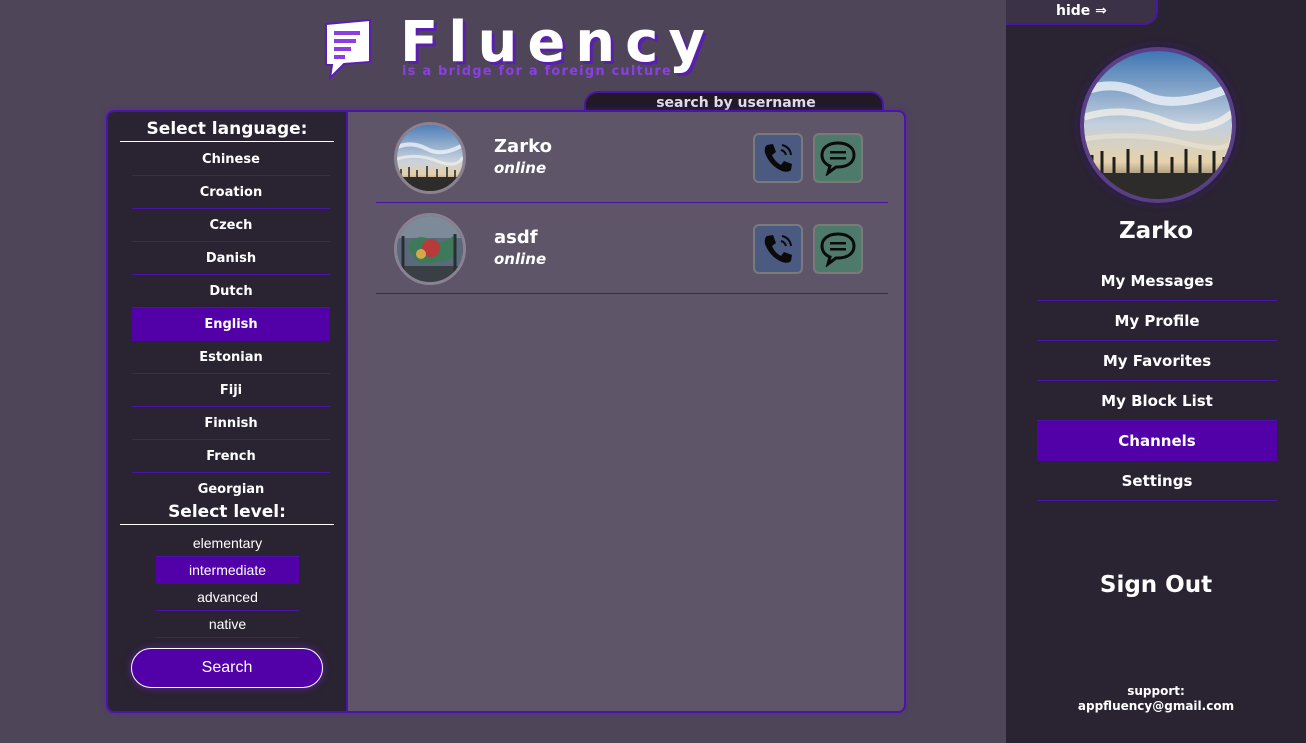 The height and width of the screenshot is (743, 1306). What do you see at coordinates (1157, 481) in the screenshot?
I see `sidebar-item-settings: Settings` at bounding box center [1157, 481].